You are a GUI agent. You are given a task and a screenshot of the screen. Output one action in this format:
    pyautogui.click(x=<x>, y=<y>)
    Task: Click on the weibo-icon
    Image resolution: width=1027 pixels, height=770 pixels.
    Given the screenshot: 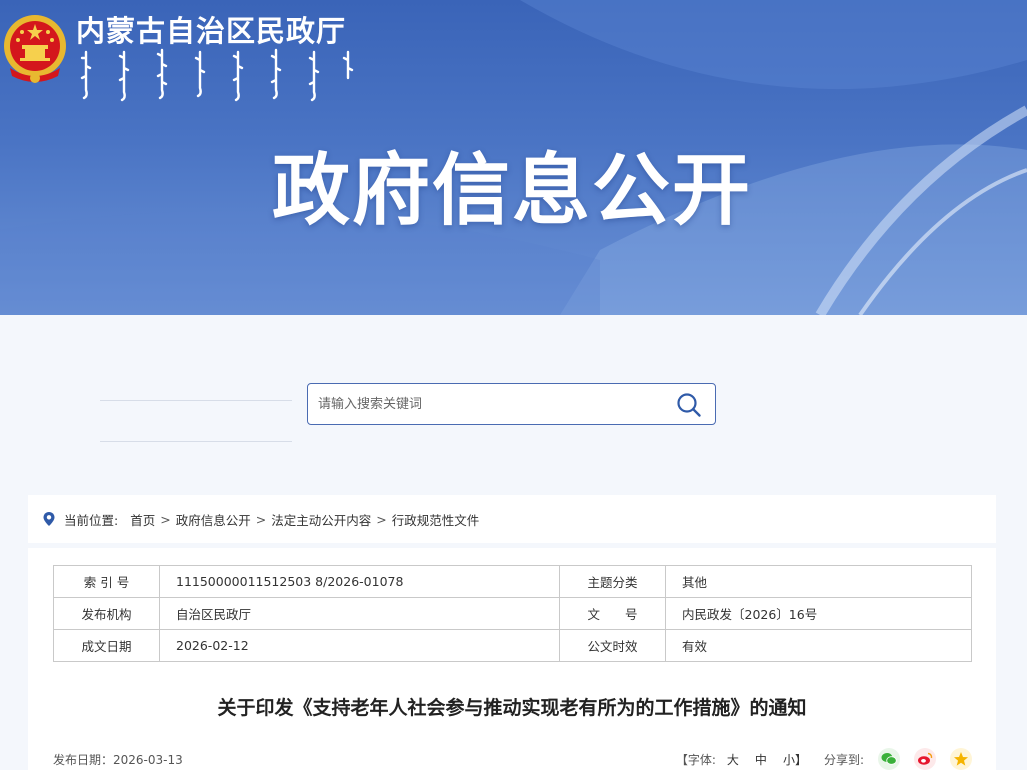 What is the action you would take?
    pyautogui.click(x=925, y=758)
    